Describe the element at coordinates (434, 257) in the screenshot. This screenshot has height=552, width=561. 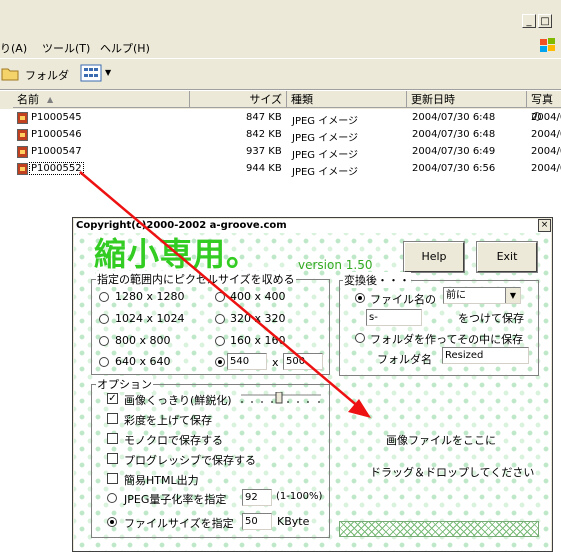
I see `help-button: Help` at that location.